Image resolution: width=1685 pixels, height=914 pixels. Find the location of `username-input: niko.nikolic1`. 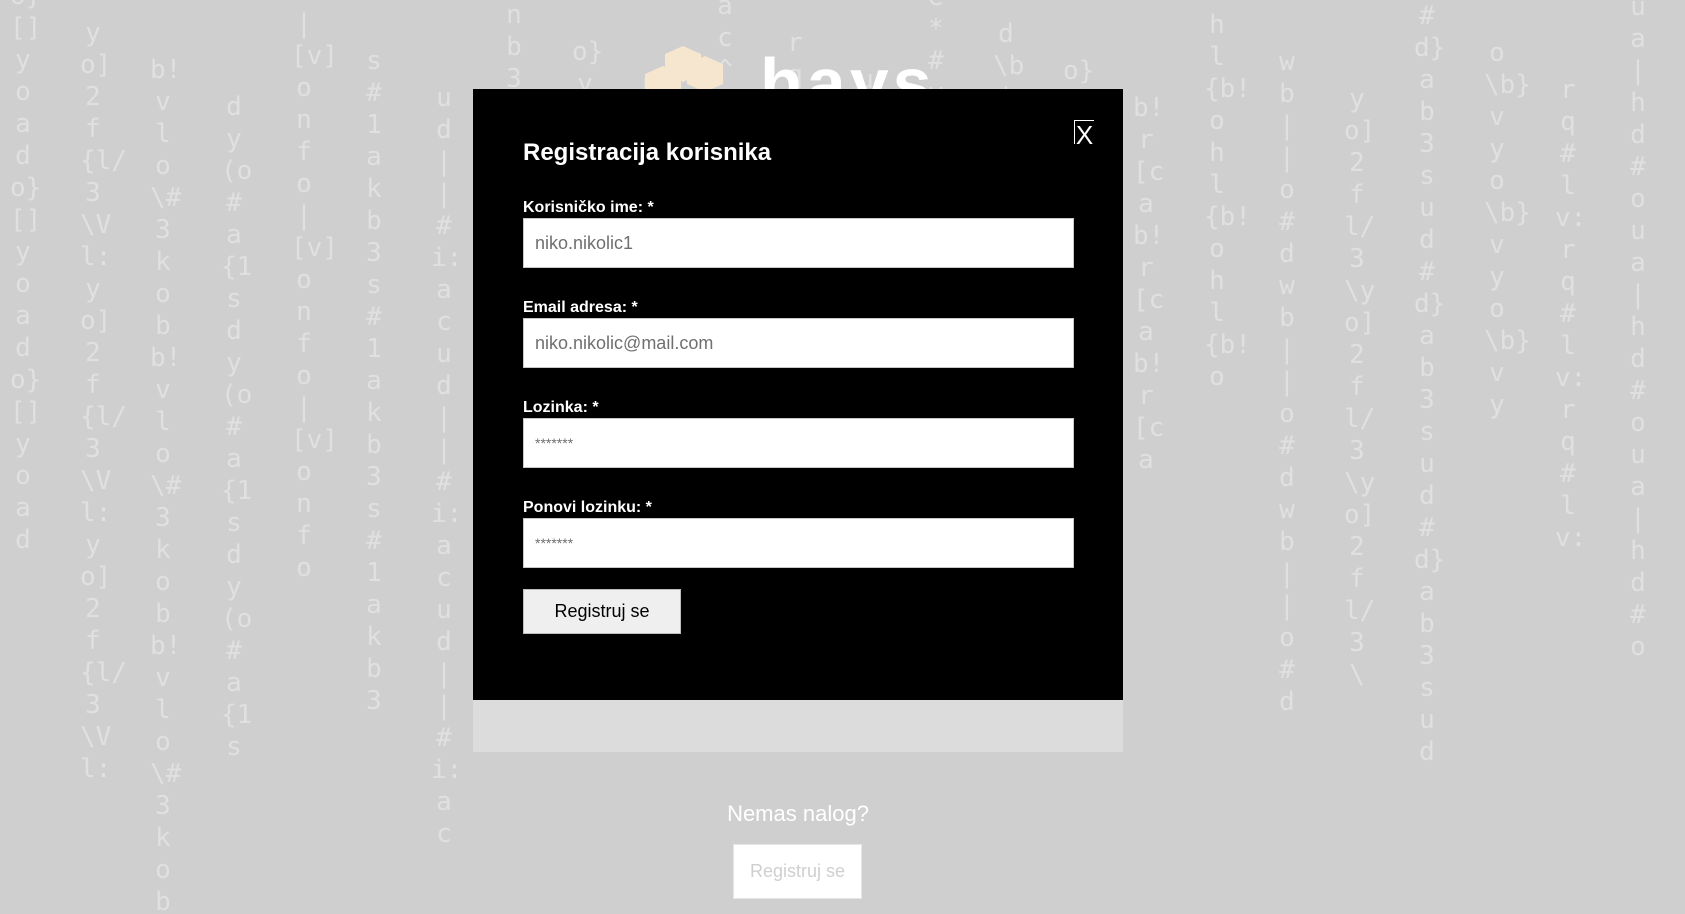

username-input: niko.nikolic1 is located at coordinates (798, 243).